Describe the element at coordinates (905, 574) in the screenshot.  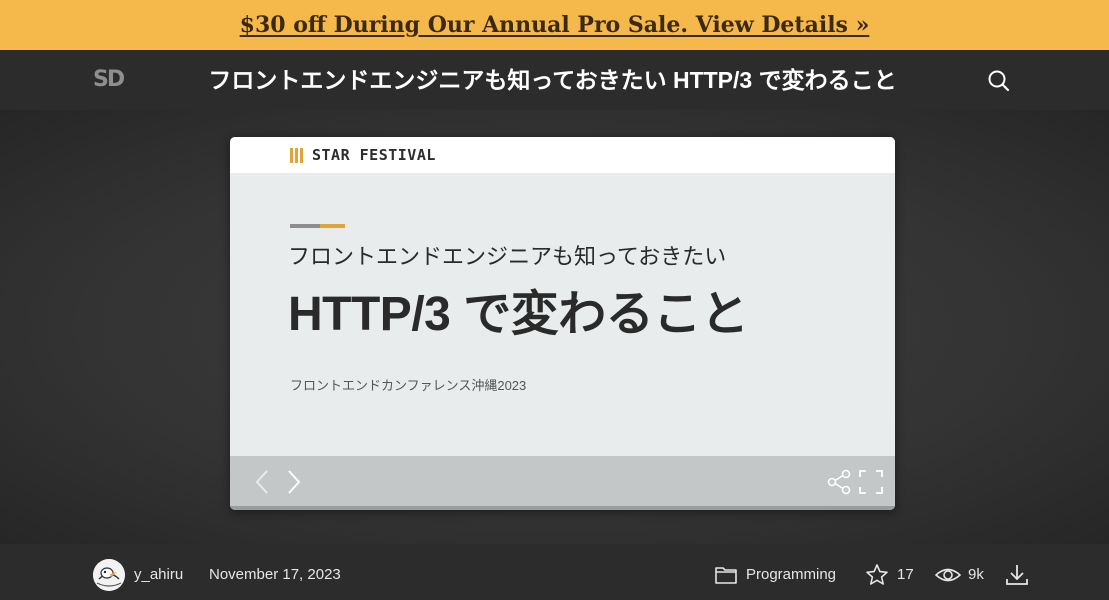
I see `stars-count: 17` at that location.